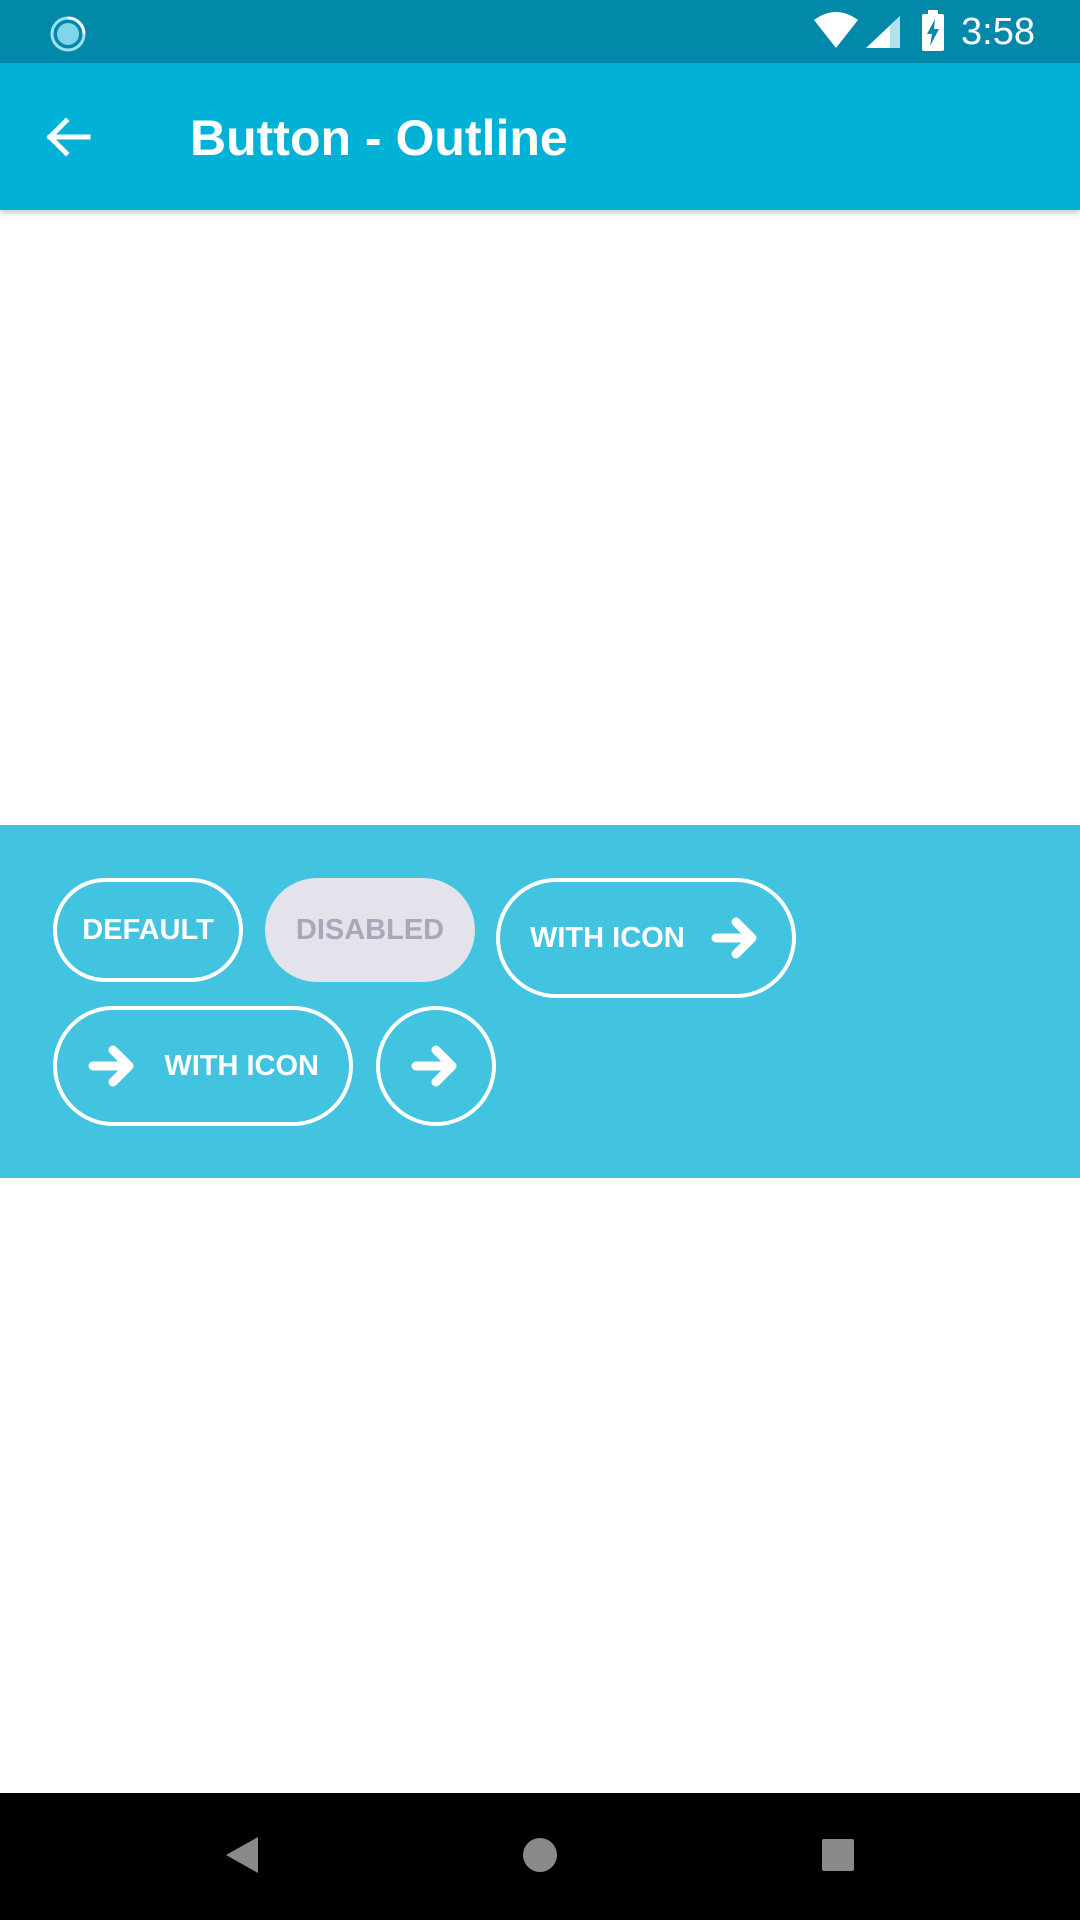  What do you see at coordinates (379, 138) in the screenshot?
I see `page-title: Button - Outline` at bounding box center [379, 138].